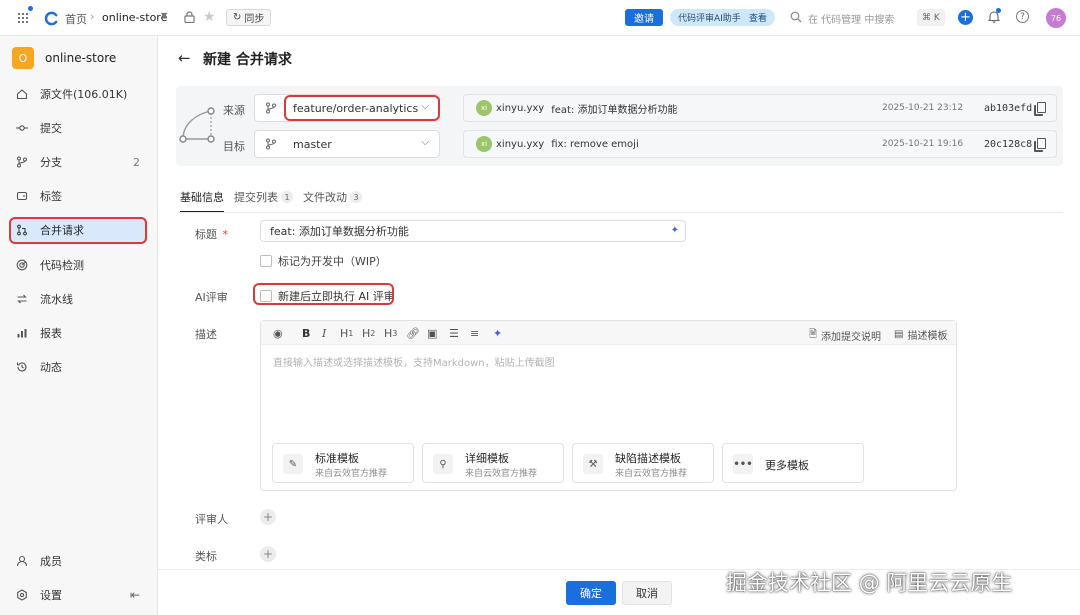 The width and height of the screenshot is (1080, 615). I want to click on tab-basic-info: 基础信息, so click(202, 201).